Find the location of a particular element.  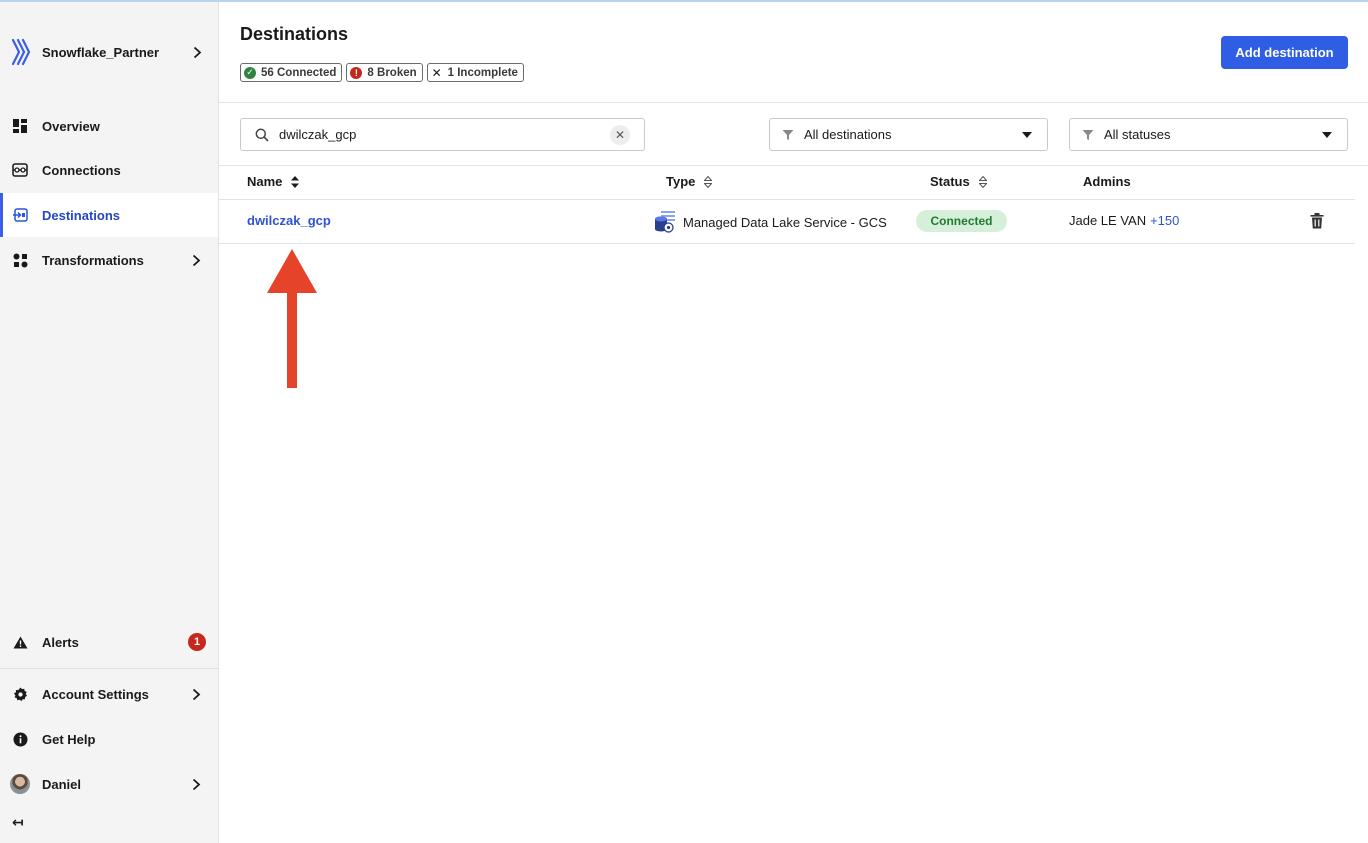

nav-label-transformations: Transformations is located at coordinates (93, 260).